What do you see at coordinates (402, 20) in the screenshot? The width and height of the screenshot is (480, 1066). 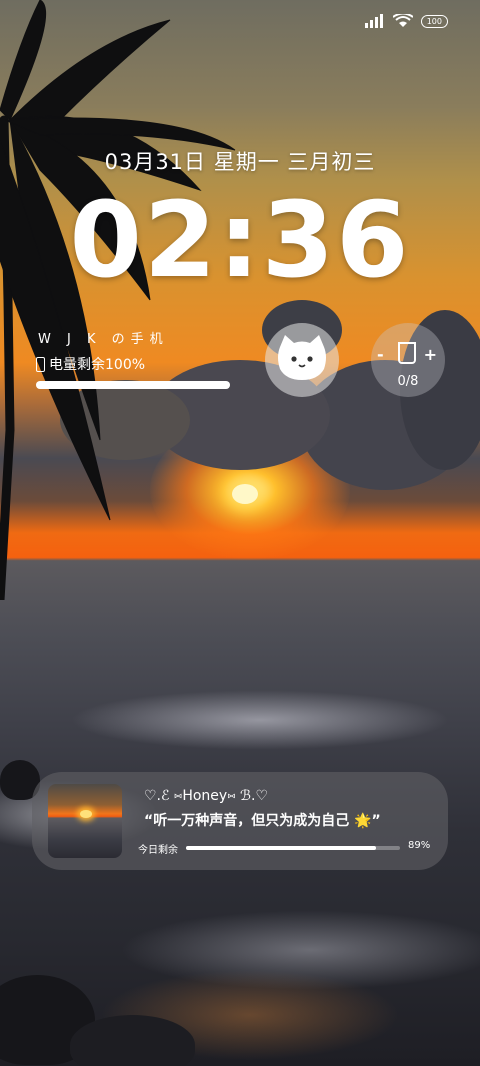 I see `wifi-icon` at bounding box center [402, 20].